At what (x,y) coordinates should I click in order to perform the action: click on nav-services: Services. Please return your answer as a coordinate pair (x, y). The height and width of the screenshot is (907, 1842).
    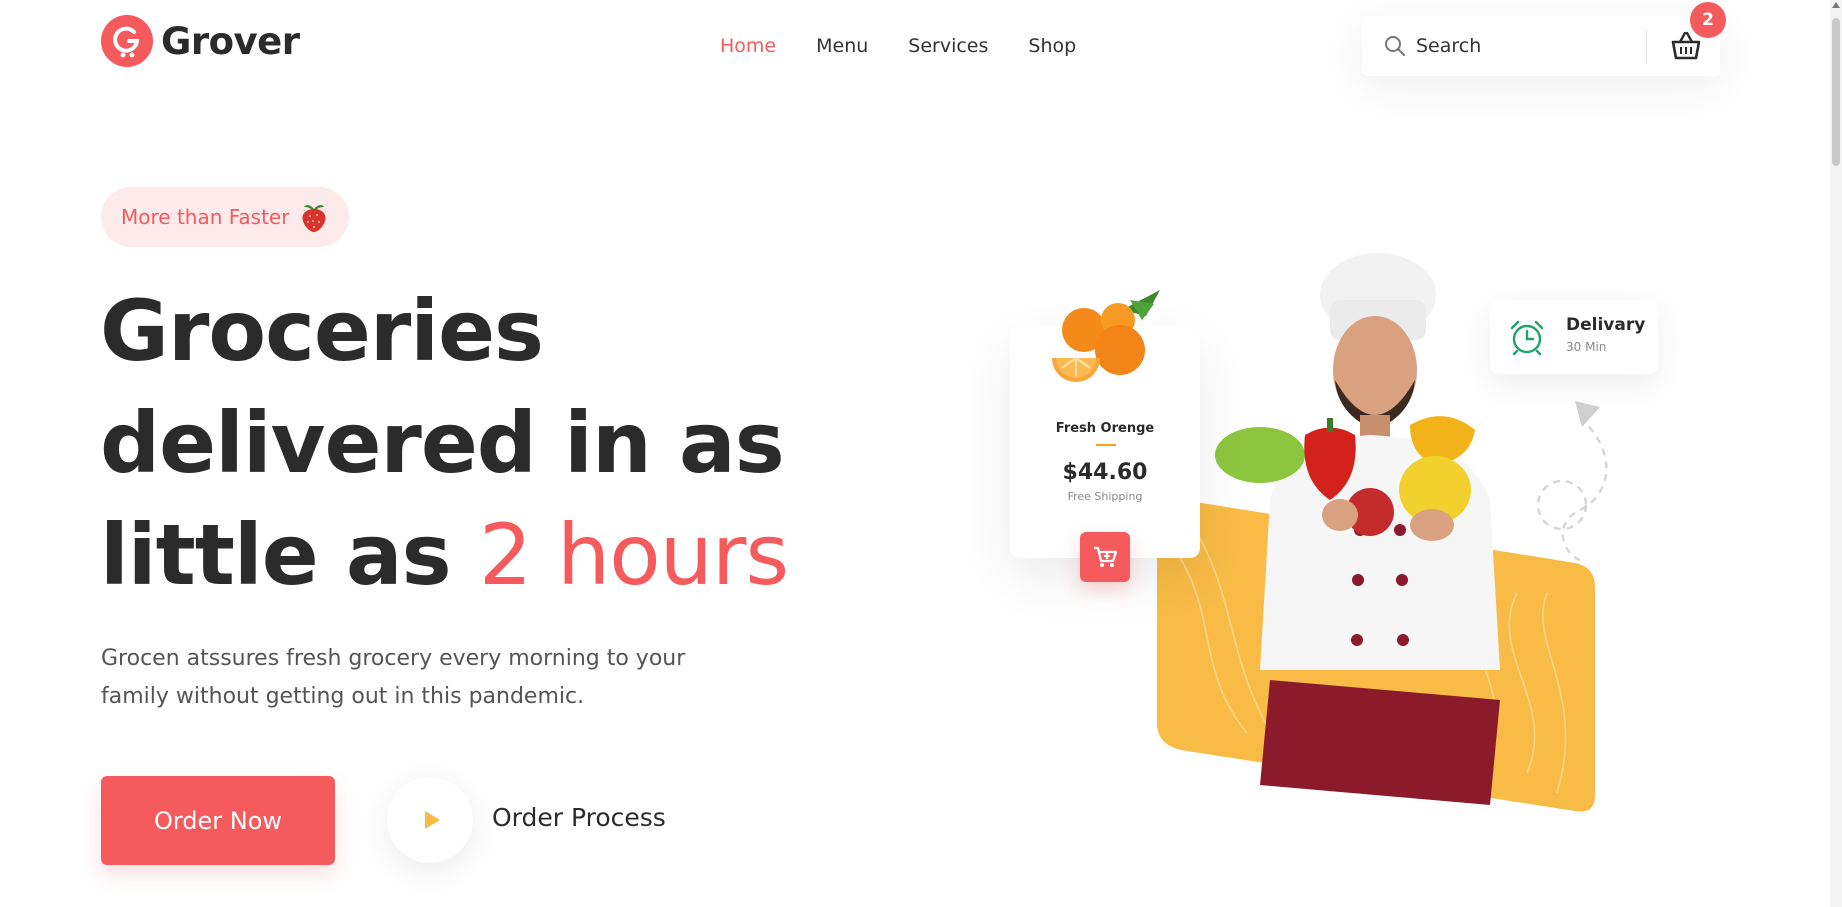
    Looking at the image, I should click on (948, 46).